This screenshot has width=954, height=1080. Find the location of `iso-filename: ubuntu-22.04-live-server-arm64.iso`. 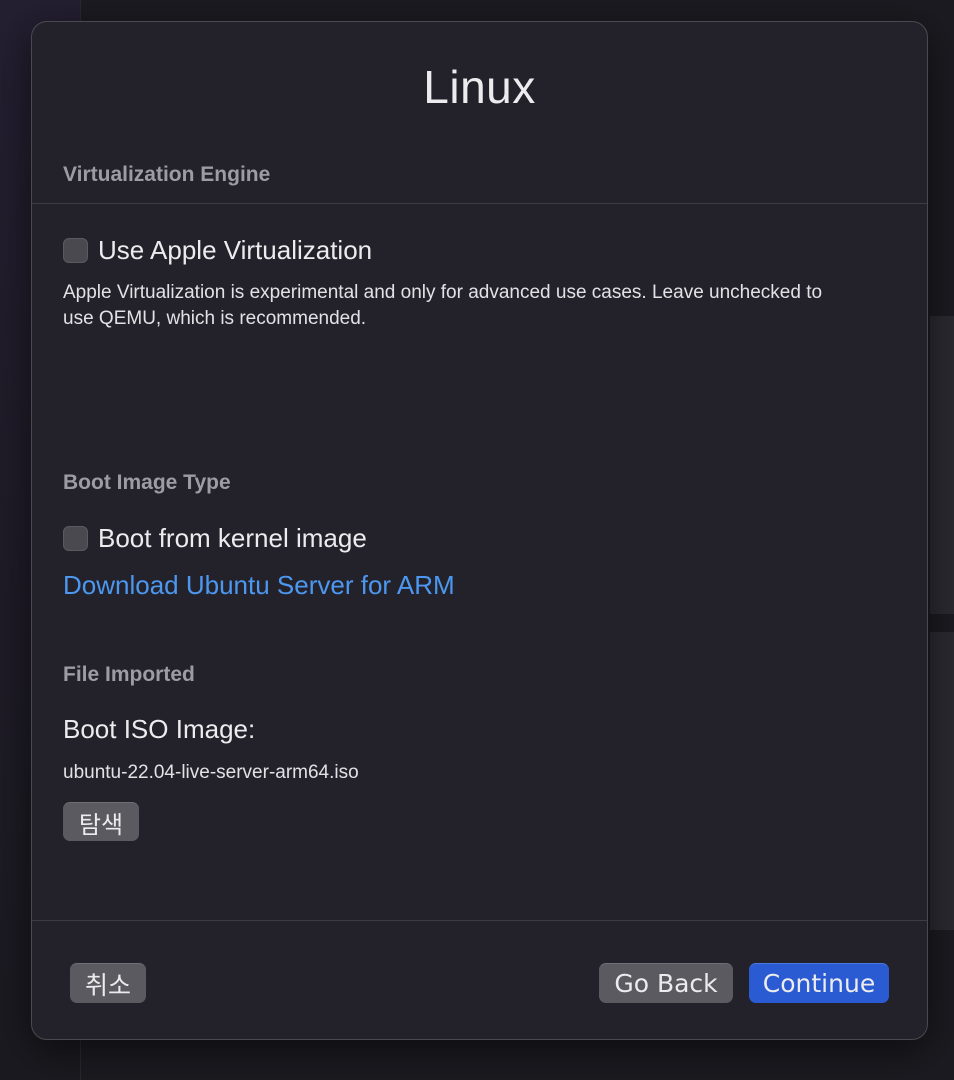

iso-filename: ubuntu-22.04-live-server-arm64.iso is located at coordinates (211, 772).